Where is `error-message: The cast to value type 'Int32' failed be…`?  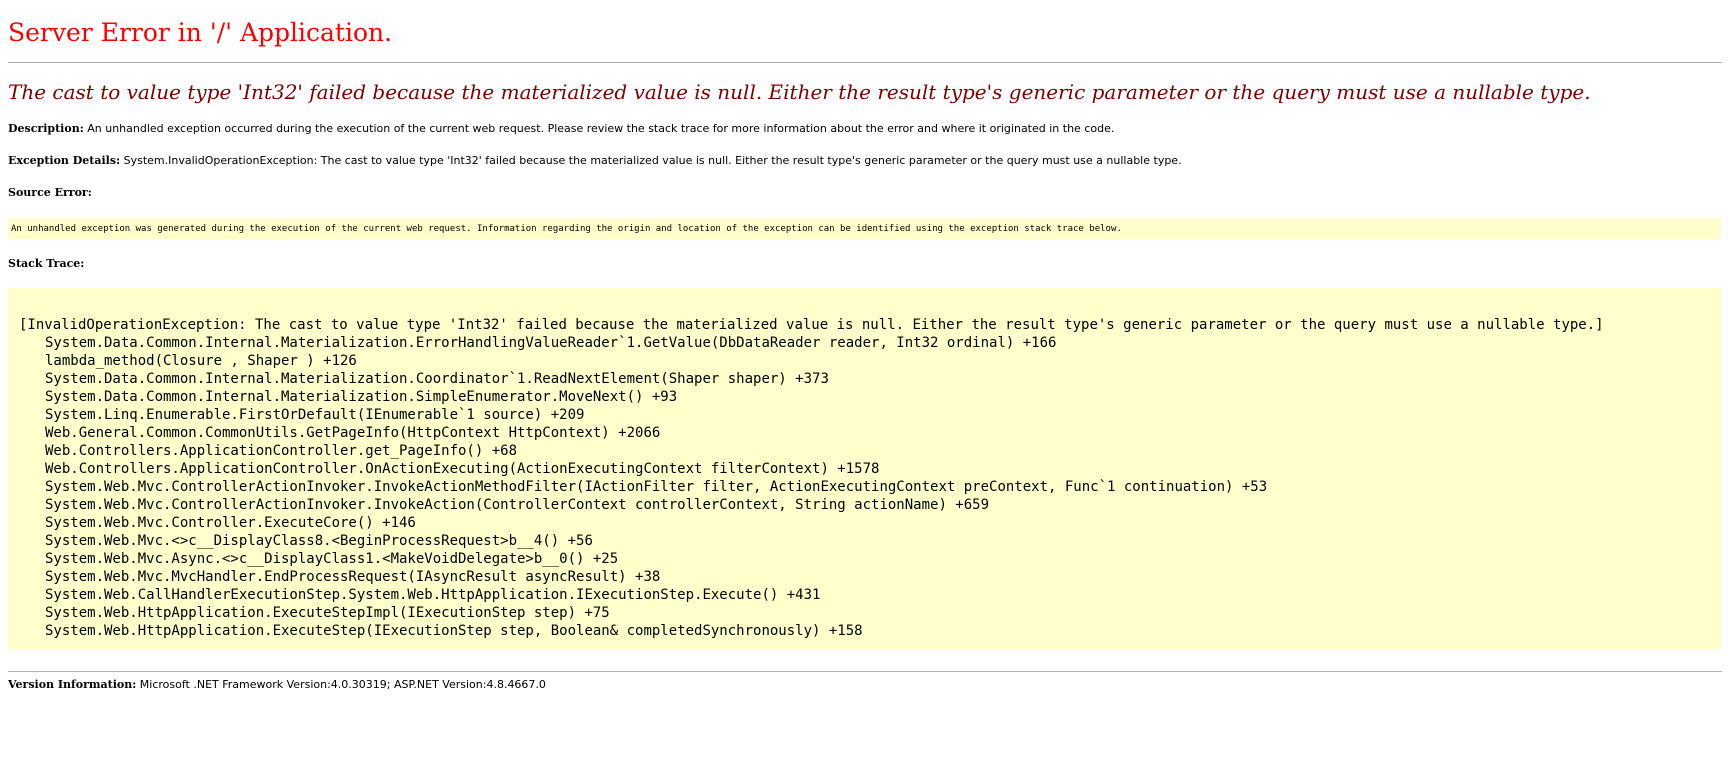 error-message: The cast to value type 'Int32' failed be… is located at coordinates (799, 92).